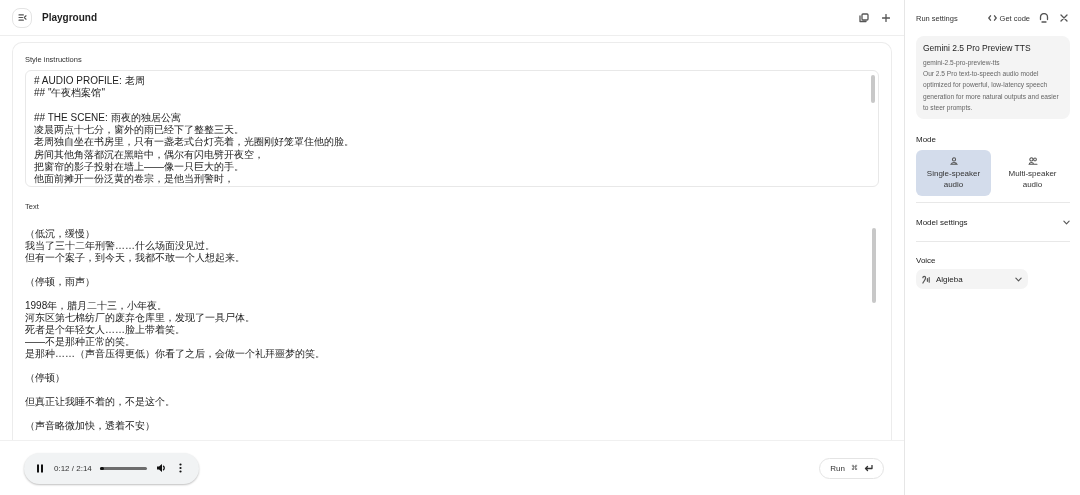  What do you see at coordinates (864, 17) in the screenshot?
I see `copy-icon` at bounding box center [864, 17].